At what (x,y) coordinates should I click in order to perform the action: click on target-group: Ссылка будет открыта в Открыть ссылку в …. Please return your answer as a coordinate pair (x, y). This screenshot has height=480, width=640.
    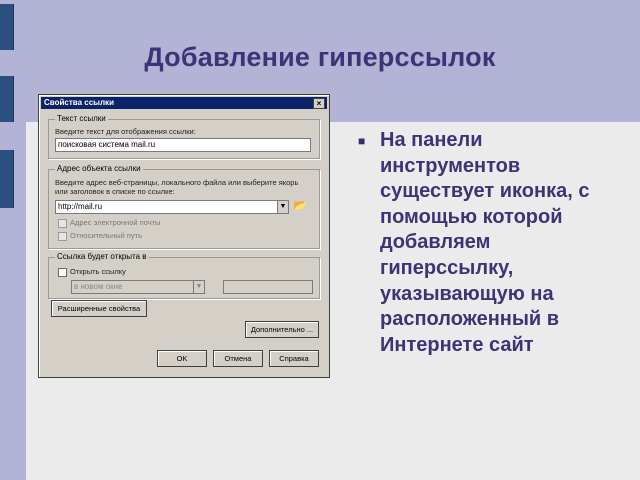
    Looking at the image, I should click on (184, 275).